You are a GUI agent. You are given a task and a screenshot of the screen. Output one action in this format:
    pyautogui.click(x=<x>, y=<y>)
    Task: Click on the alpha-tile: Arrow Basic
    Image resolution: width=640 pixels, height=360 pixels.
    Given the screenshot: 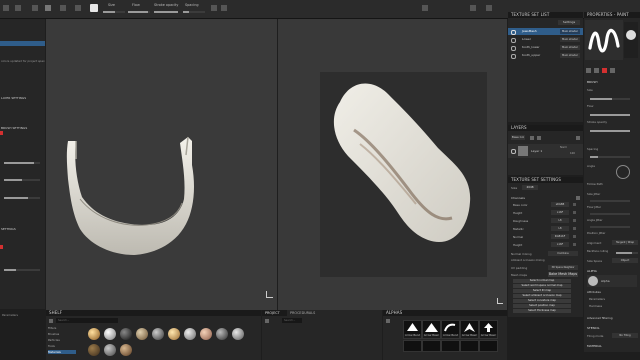 What is the action you would take?
    pyautogui.click(x=488, y=329)
    